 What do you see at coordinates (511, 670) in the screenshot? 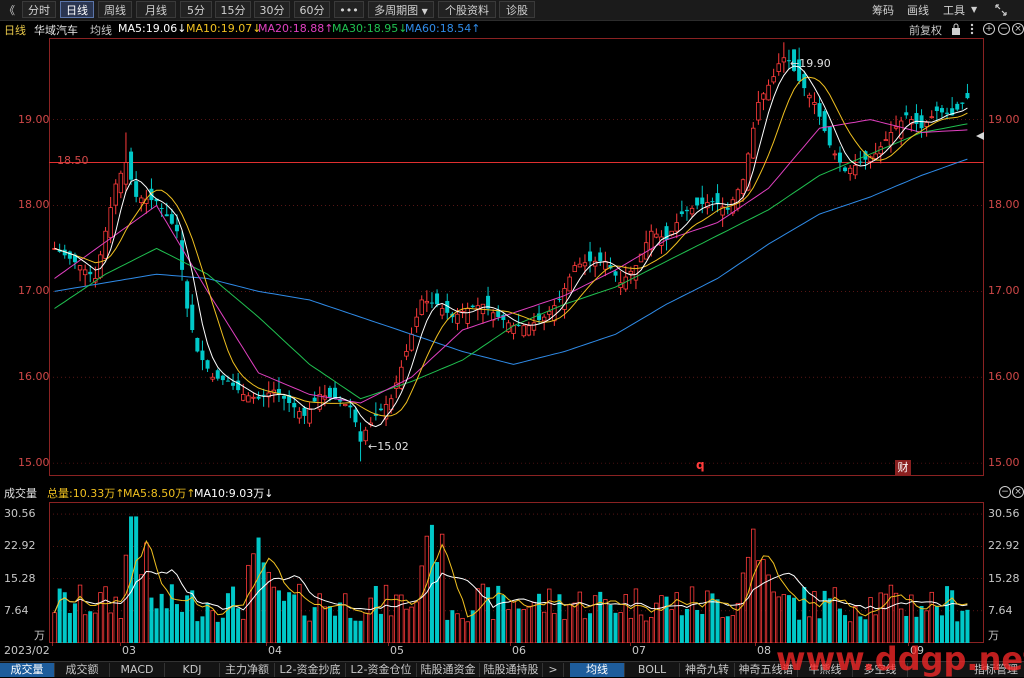
I see `tab-northbound-holdings: 陆股通持股` at bounding box center [511, 670].